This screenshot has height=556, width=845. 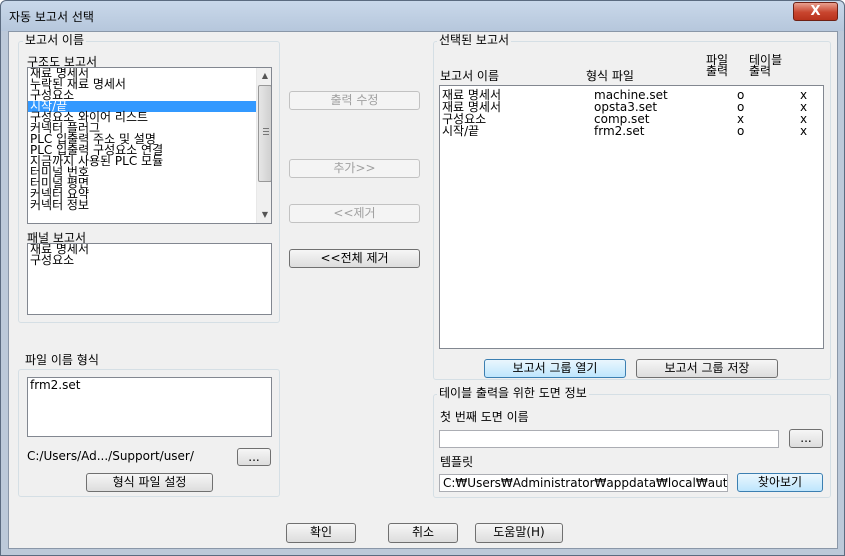 What do you see at coordinates (55, 40) in the screenshot?
I see `report-names-group-label: 보고서 이름` at bounding box center [55, 40].